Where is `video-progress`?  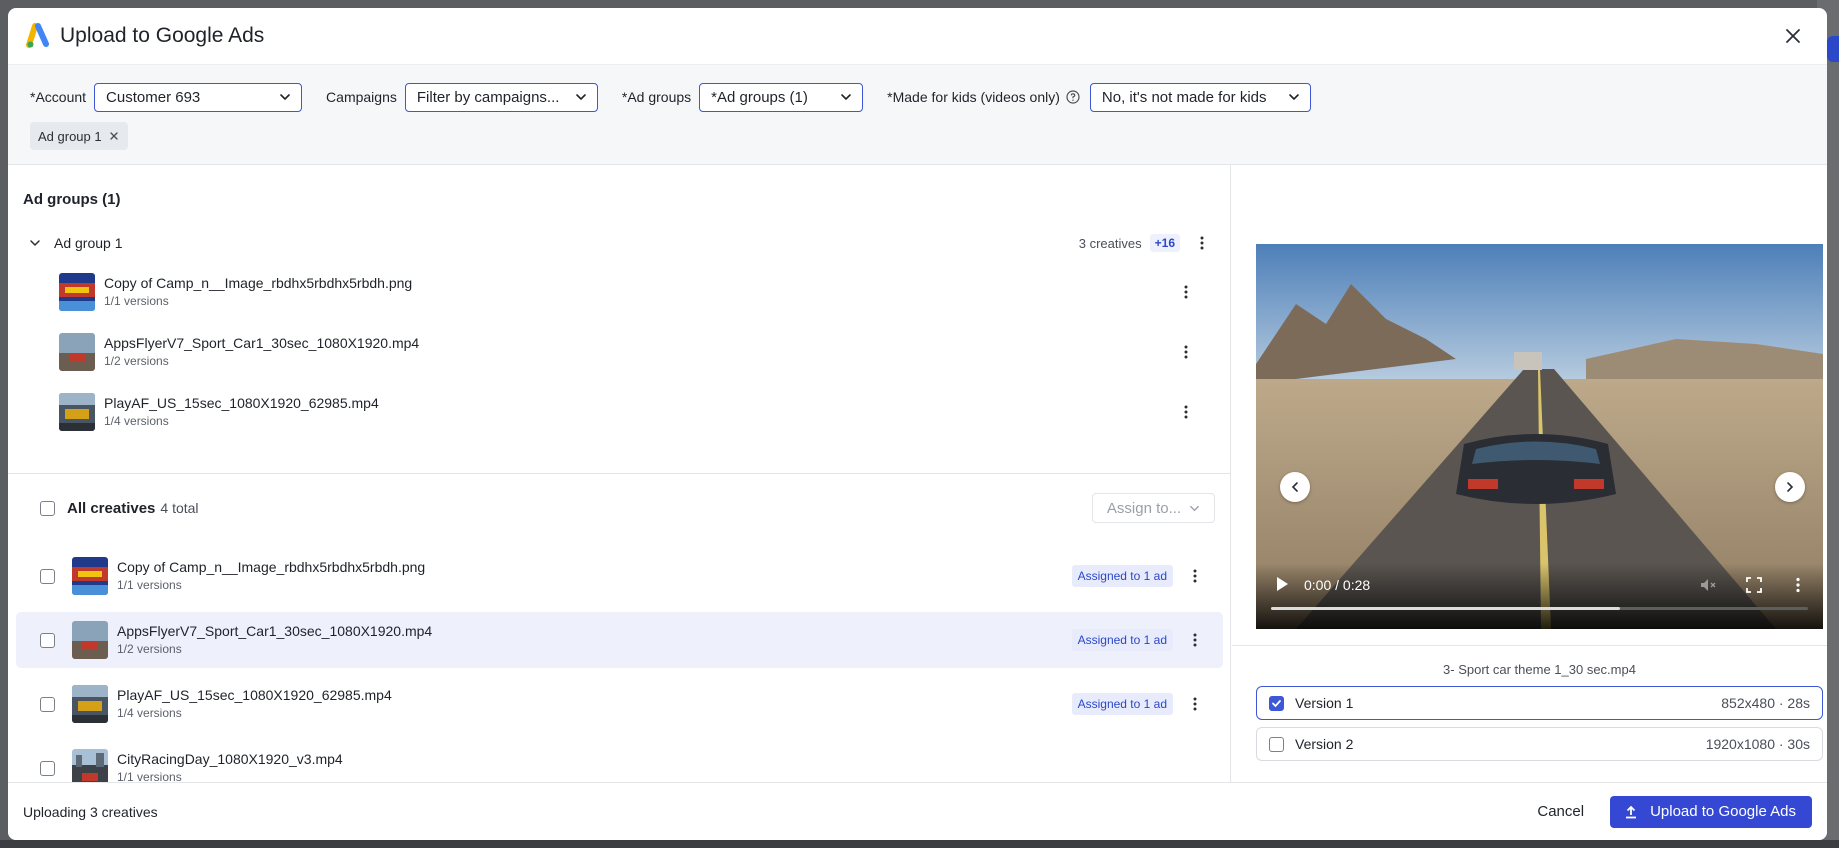 video-progress is located at coordinates (1539, 608).